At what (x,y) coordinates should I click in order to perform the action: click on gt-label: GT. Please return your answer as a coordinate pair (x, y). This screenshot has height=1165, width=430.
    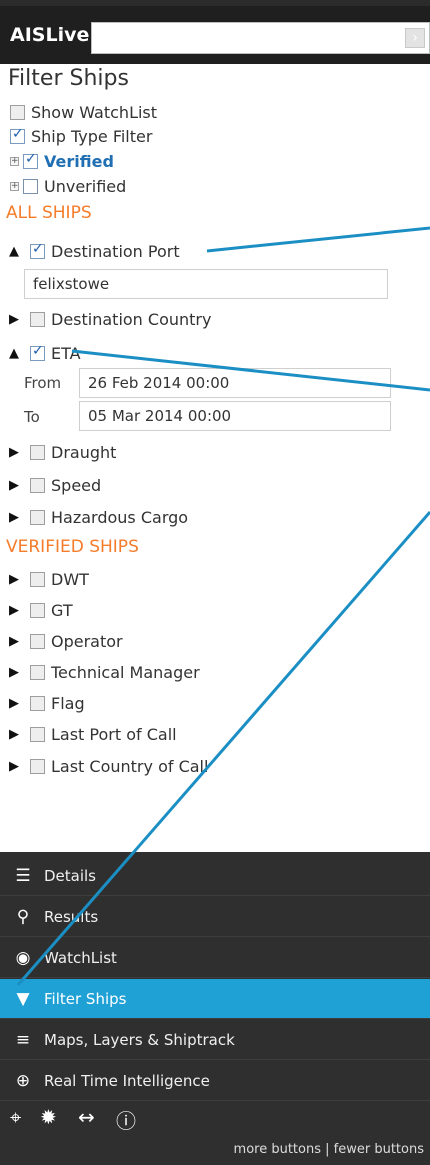
    Looking at the image, I should click on (62, 610).